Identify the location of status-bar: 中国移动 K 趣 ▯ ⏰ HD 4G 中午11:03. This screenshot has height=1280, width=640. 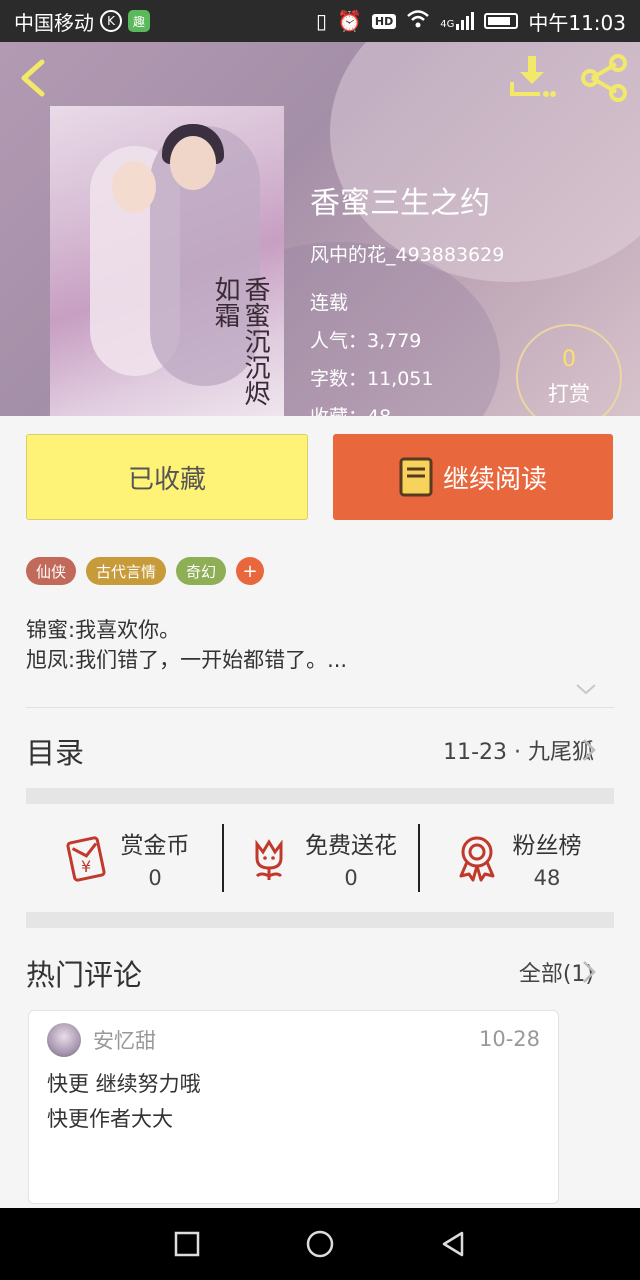
(320, 21).